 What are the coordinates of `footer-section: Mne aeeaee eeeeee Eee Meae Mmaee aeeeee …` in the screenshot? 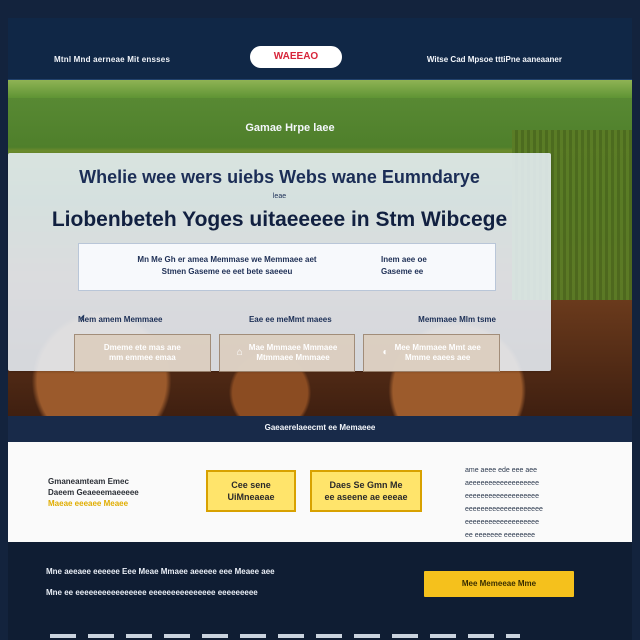 It's located at (320, 591).